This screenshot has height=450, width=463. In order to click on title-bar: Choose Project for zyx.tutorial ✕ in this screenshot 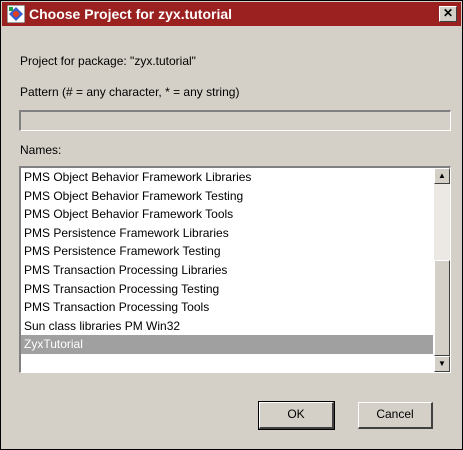, I will do `click(231, 14)`.